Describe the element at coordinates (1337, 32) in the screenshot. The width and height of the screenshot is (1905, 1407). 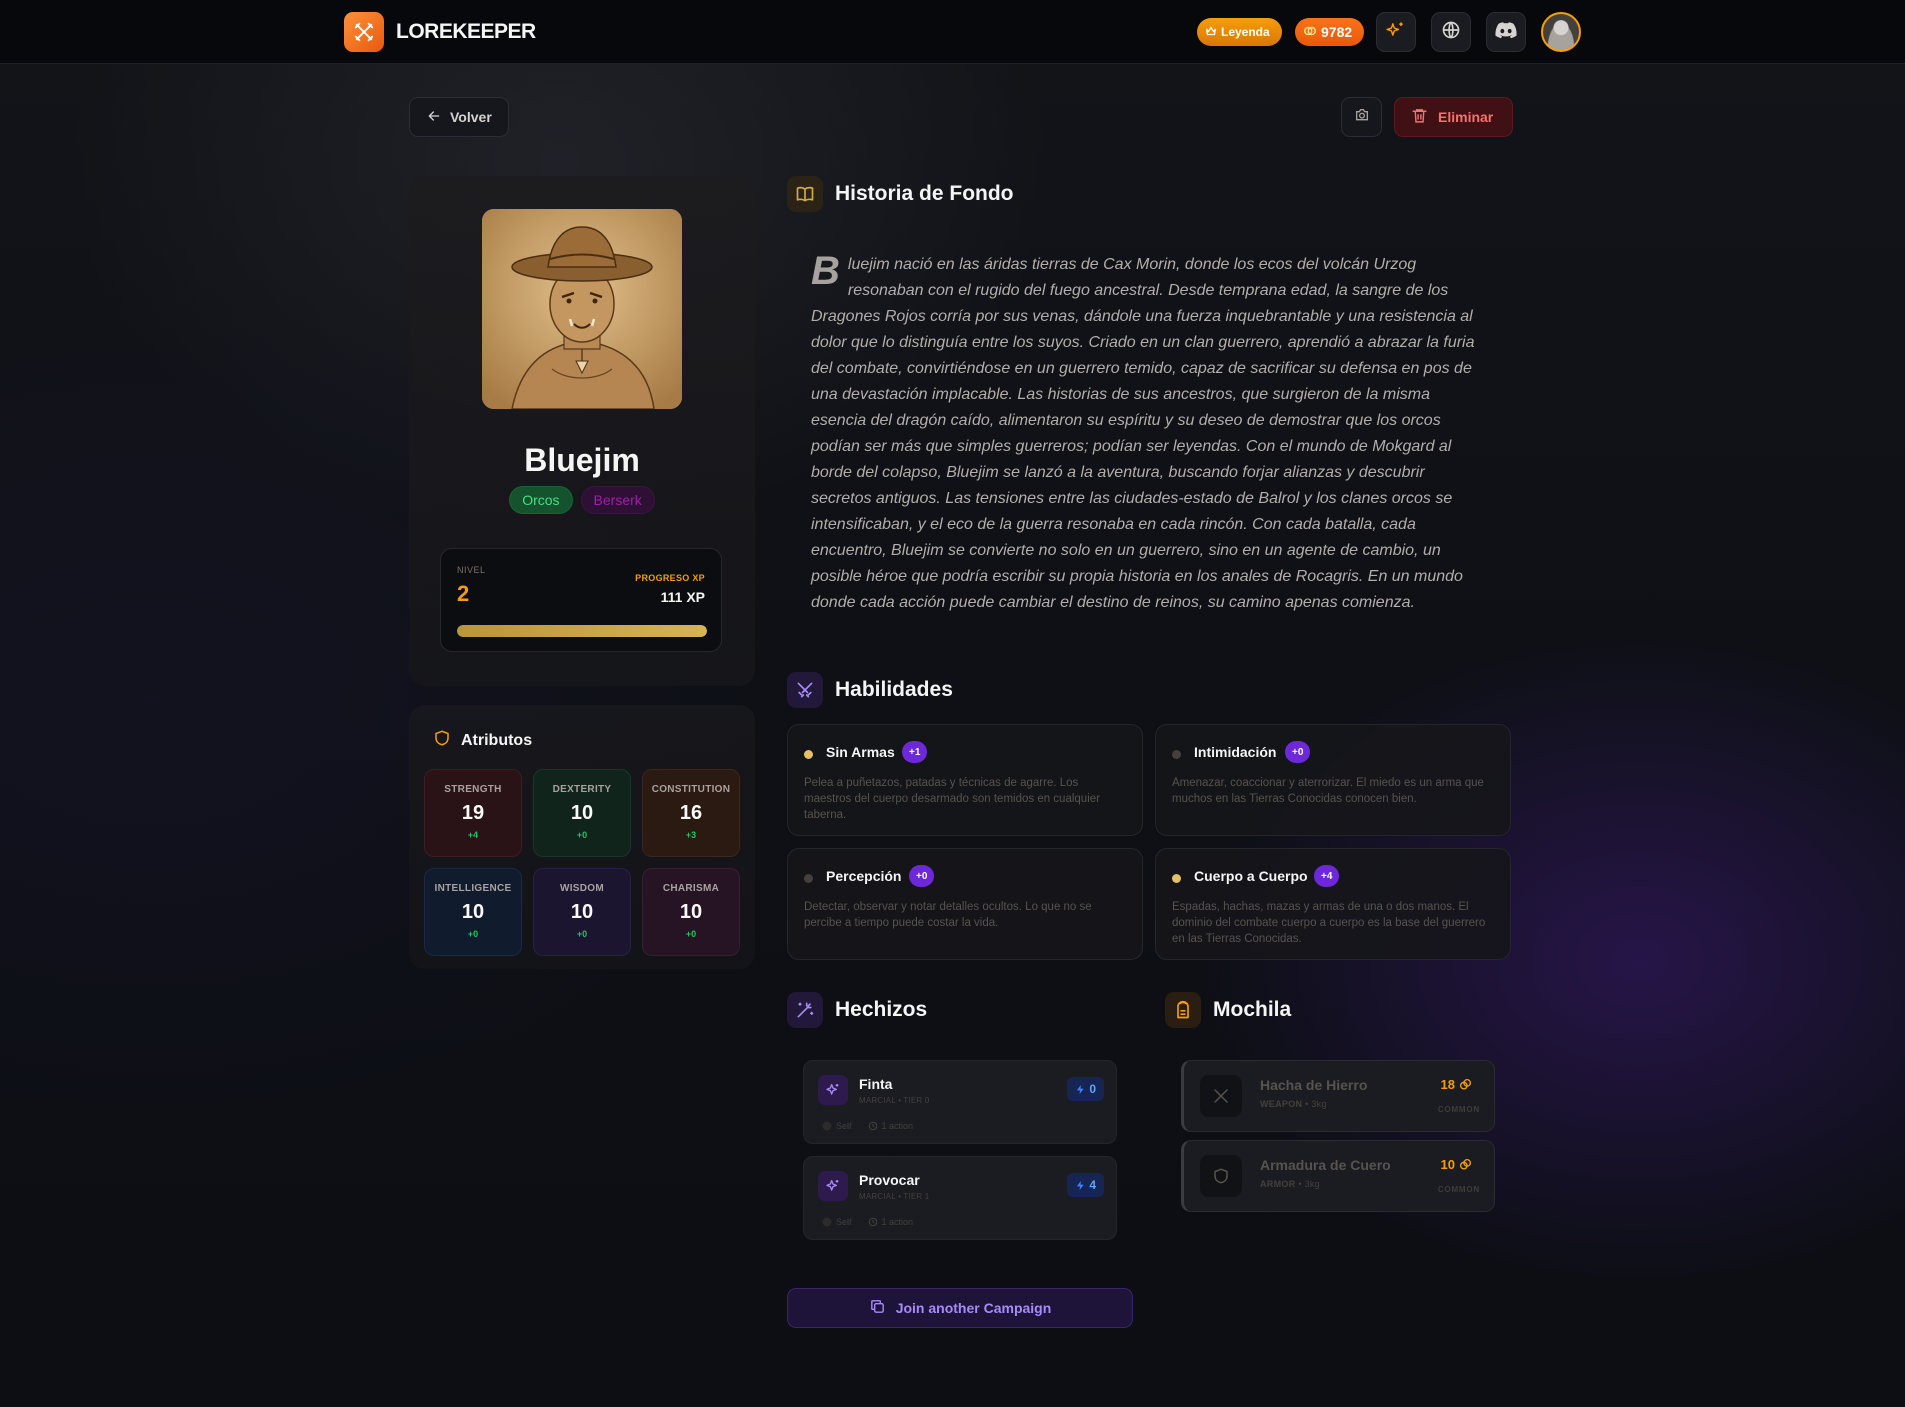
I see `coins-value: 9782` at that location.